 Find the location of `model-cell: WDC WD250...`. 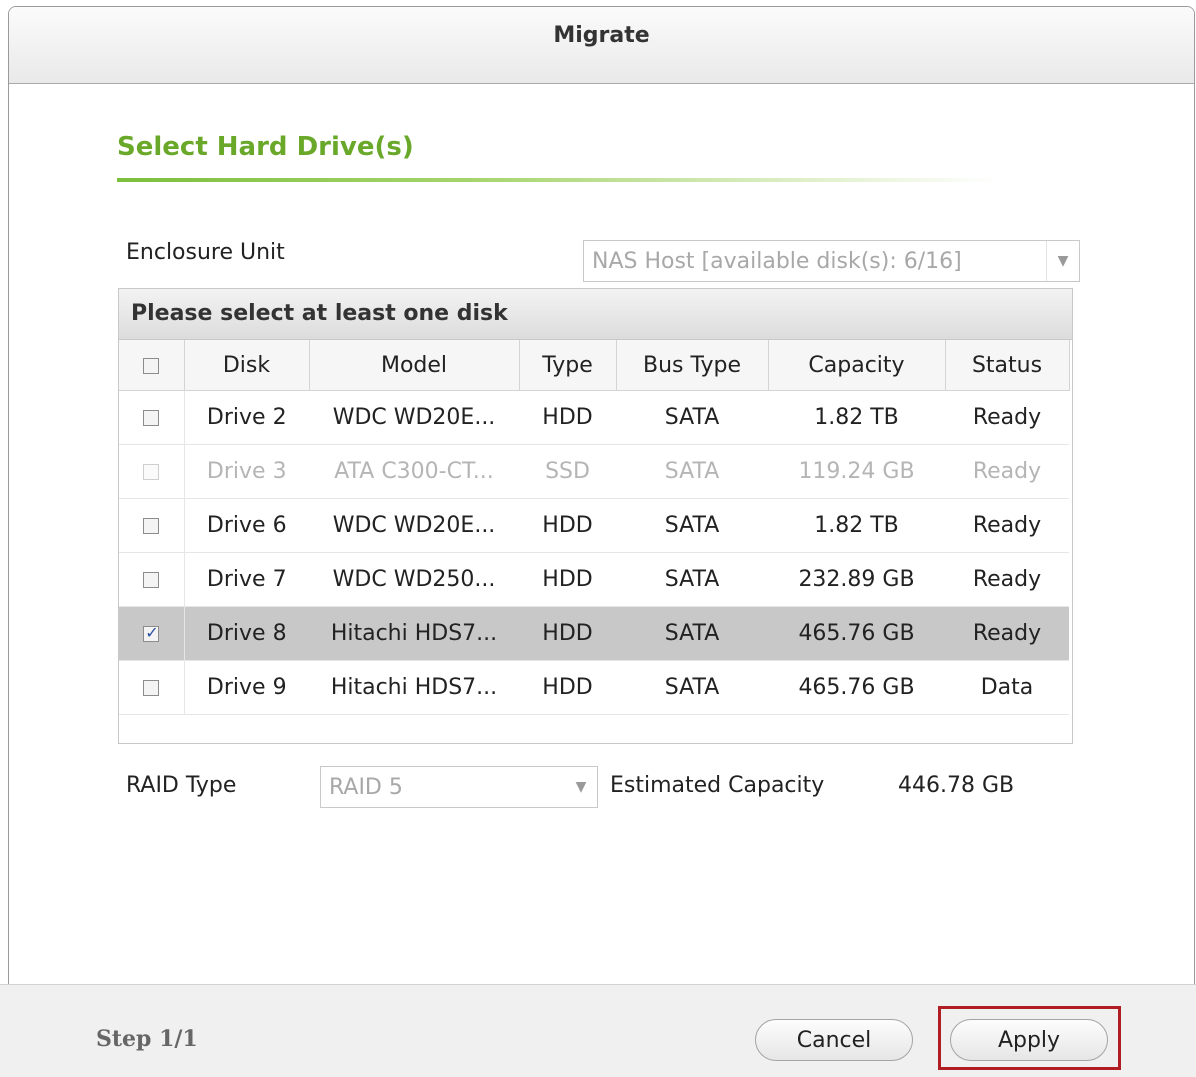

model-cell: WDC WD250... is located at coordinates (414, 579).